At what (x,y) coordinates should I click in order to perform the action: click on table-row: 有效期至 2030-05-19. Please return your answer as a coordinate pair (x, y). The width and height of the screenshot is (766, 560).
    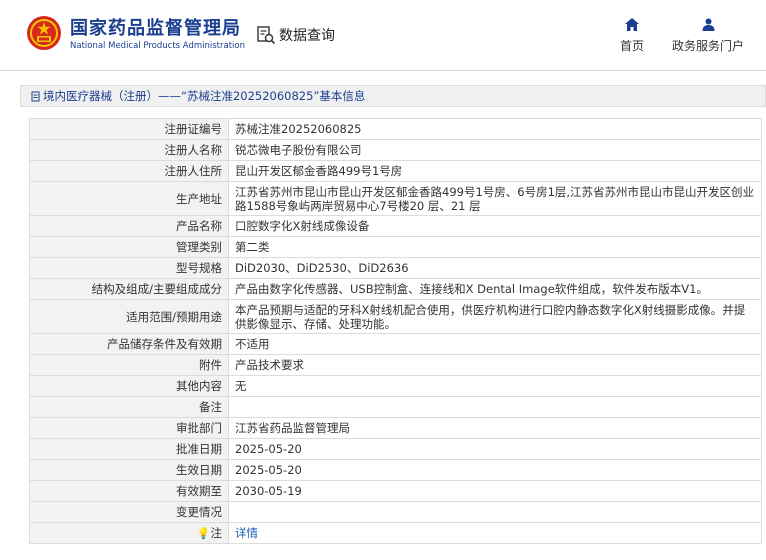
    Looking at the image, I should click on (395, 491).